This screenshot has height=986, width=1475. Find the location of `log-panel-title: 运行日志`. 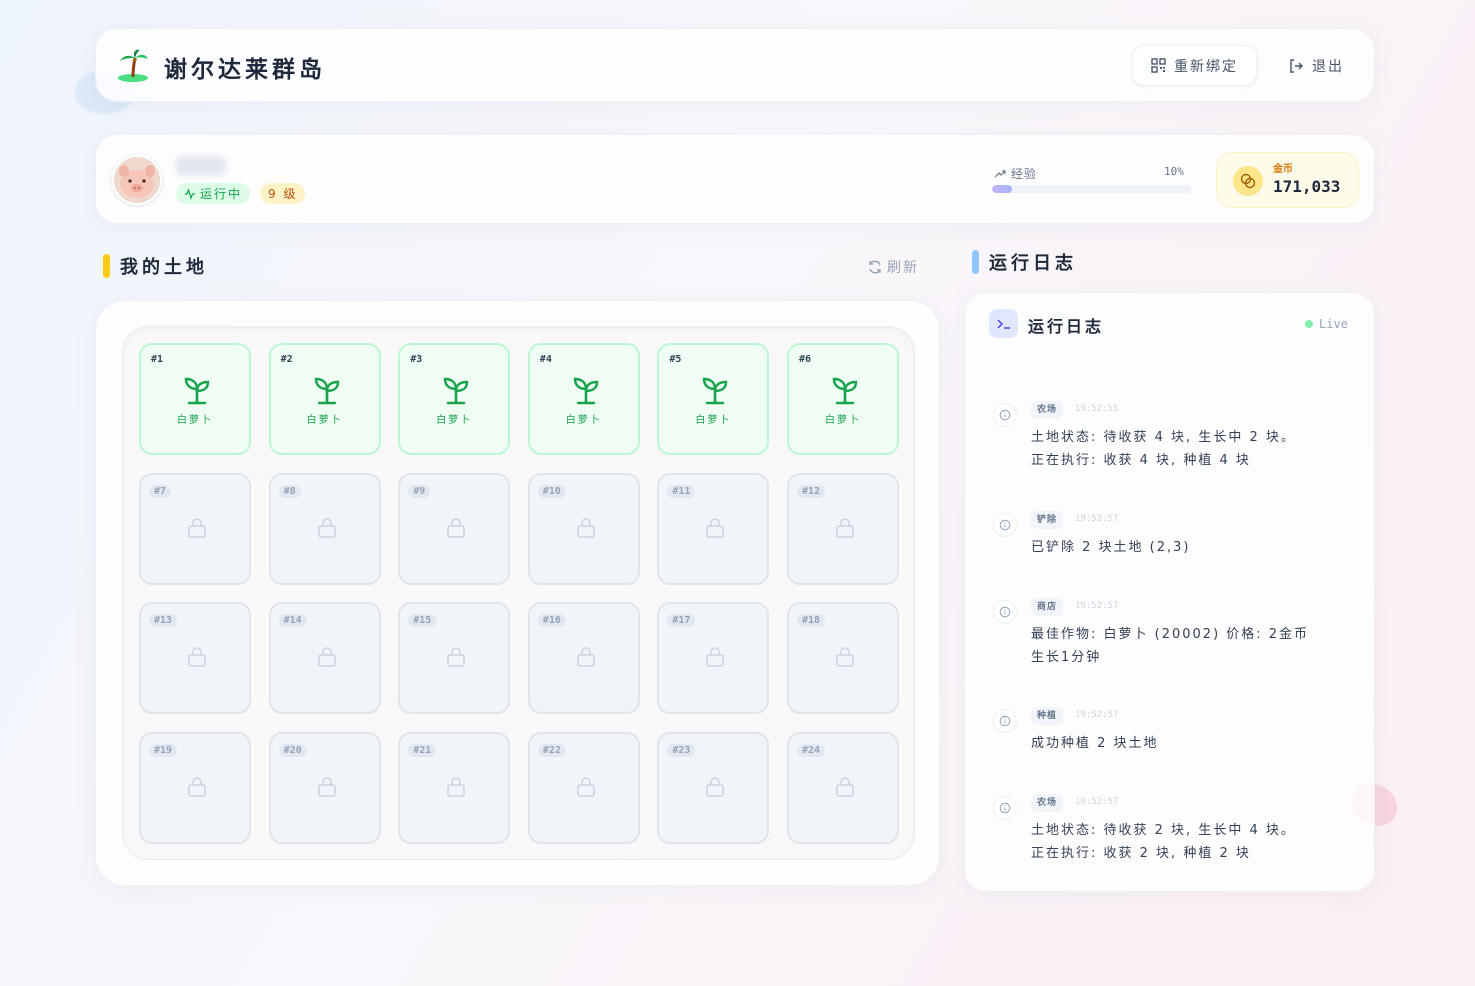

log-panel-title: 运行日志 is located at coordinates (1066, 326).